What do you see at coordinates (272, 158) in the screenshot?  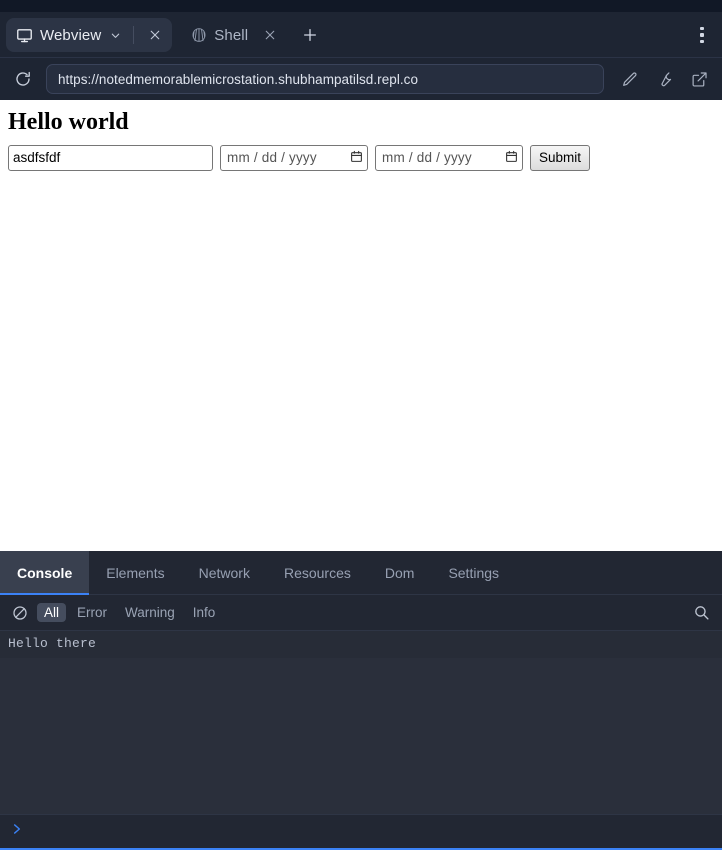 I see `date-input-1-placeholder: mm / dd / yyyy` at bounding box center [272, 158].